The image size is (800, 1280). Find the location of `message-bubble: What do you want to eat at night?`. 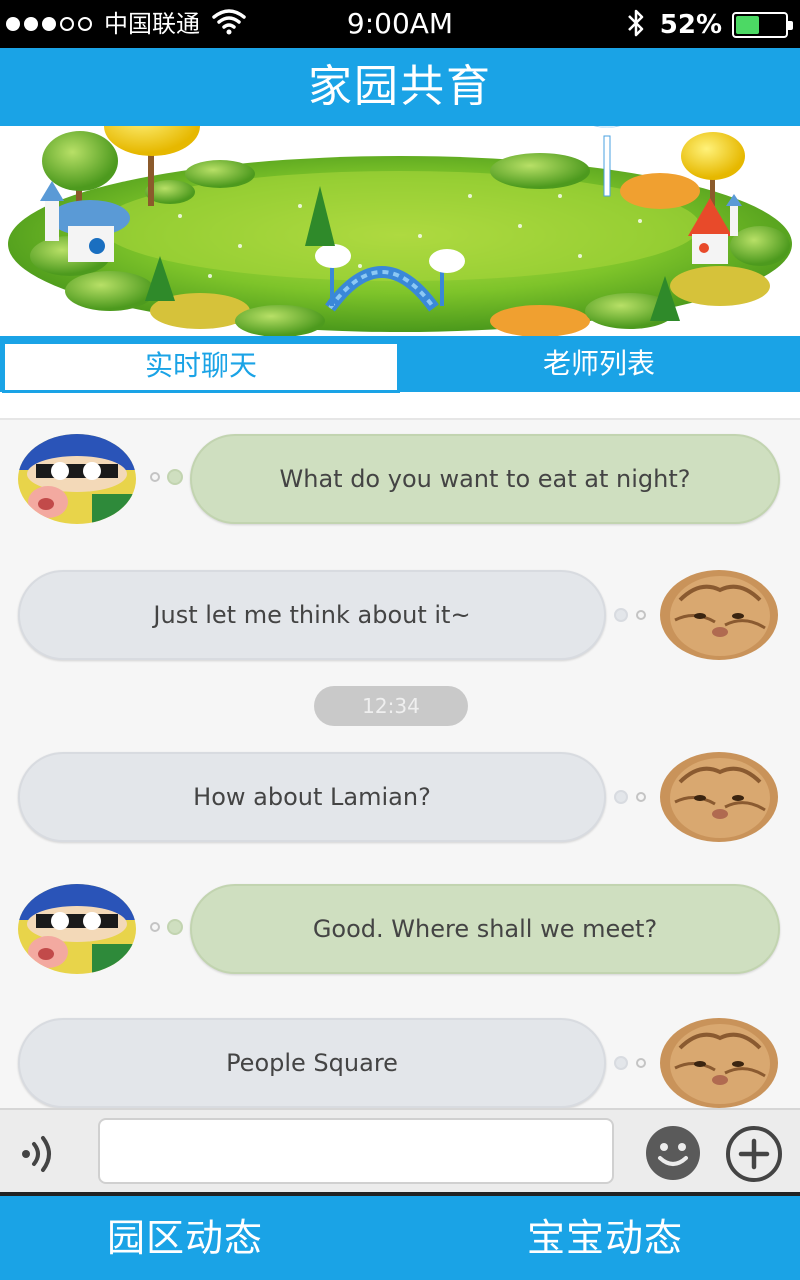

message-bubble: What do you want to eat at night? is located at coordinates (485, 479).